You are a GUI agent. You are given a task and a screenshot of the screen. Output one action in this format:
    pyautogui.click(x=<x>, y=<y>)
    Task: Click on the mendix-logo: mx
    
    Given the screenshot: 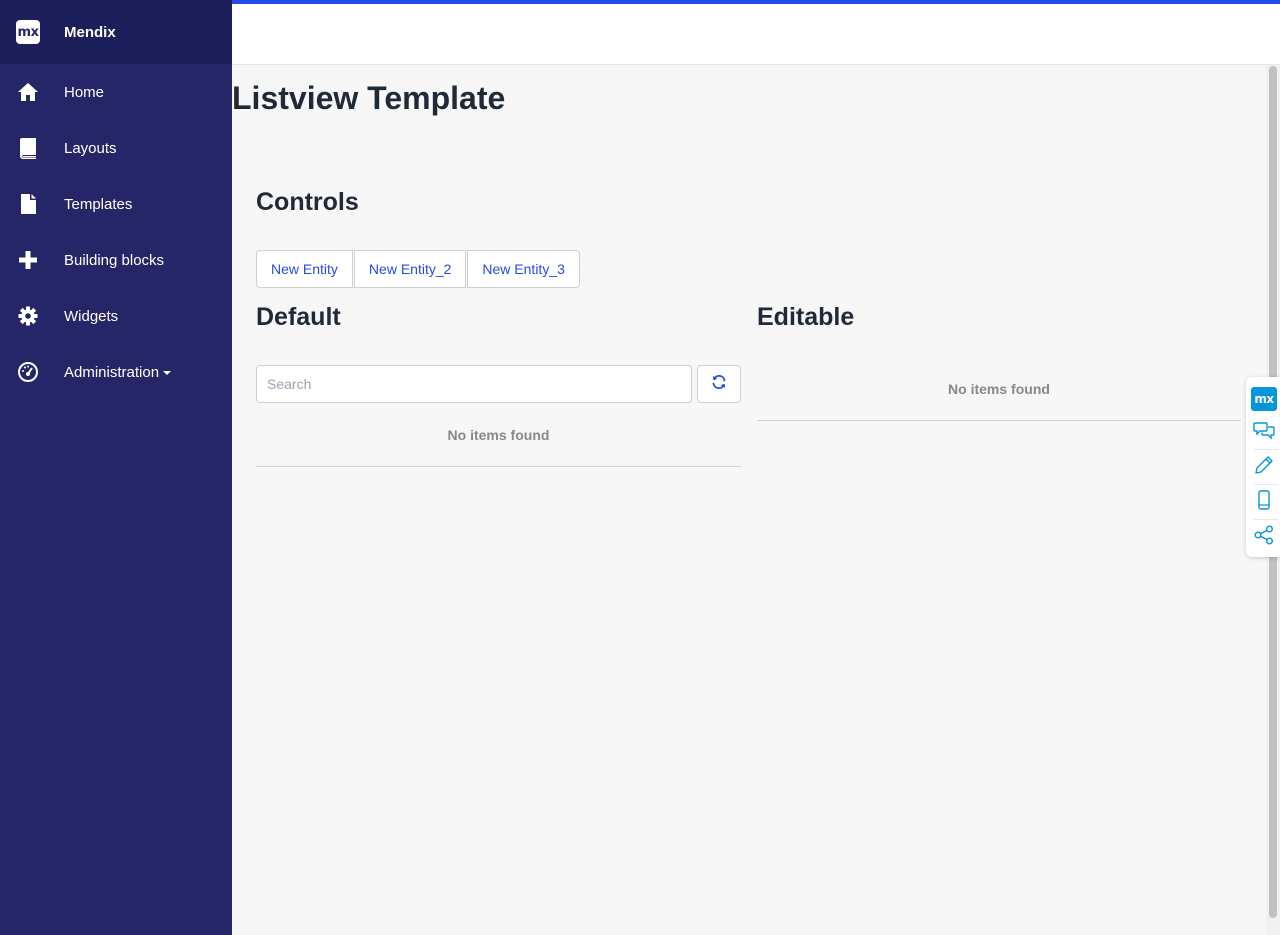 What is the action you would take?
    pyautogui.click(x=28, y=32)
    